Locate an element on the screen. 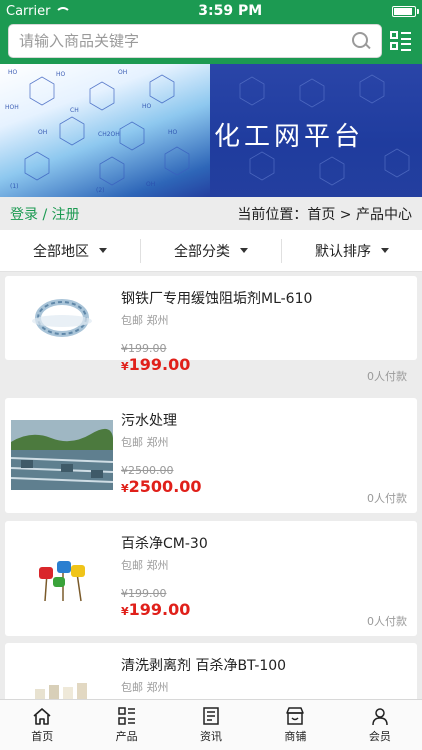  filter-label: 默认排序 is located at coordinates (343, 251).